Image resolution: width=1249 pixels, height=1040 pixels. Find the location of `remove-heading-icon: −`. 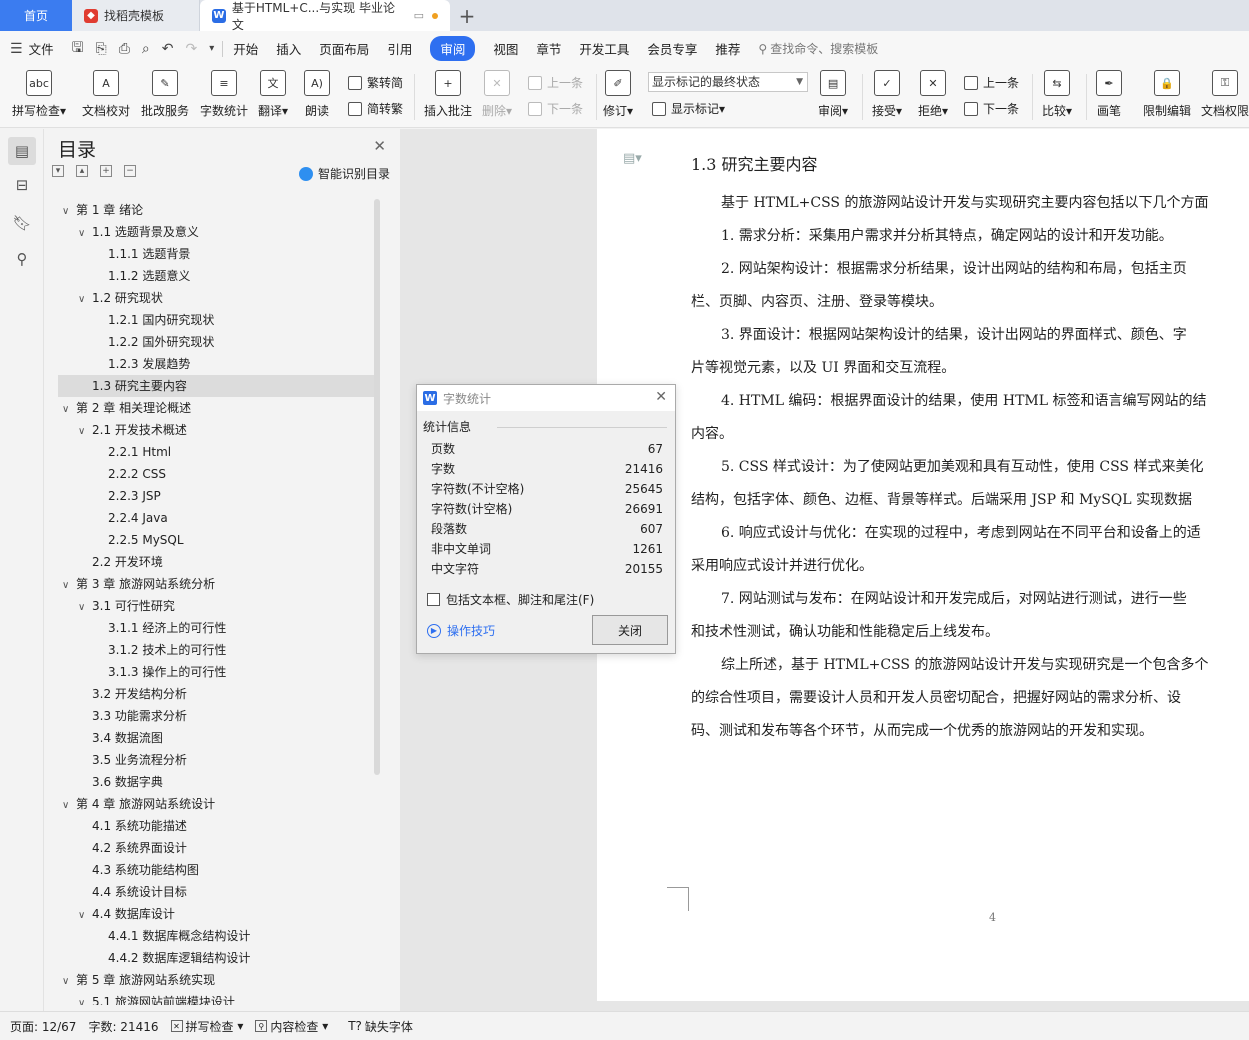

remove-heading-icon: − is located at coordinates (130, 171).